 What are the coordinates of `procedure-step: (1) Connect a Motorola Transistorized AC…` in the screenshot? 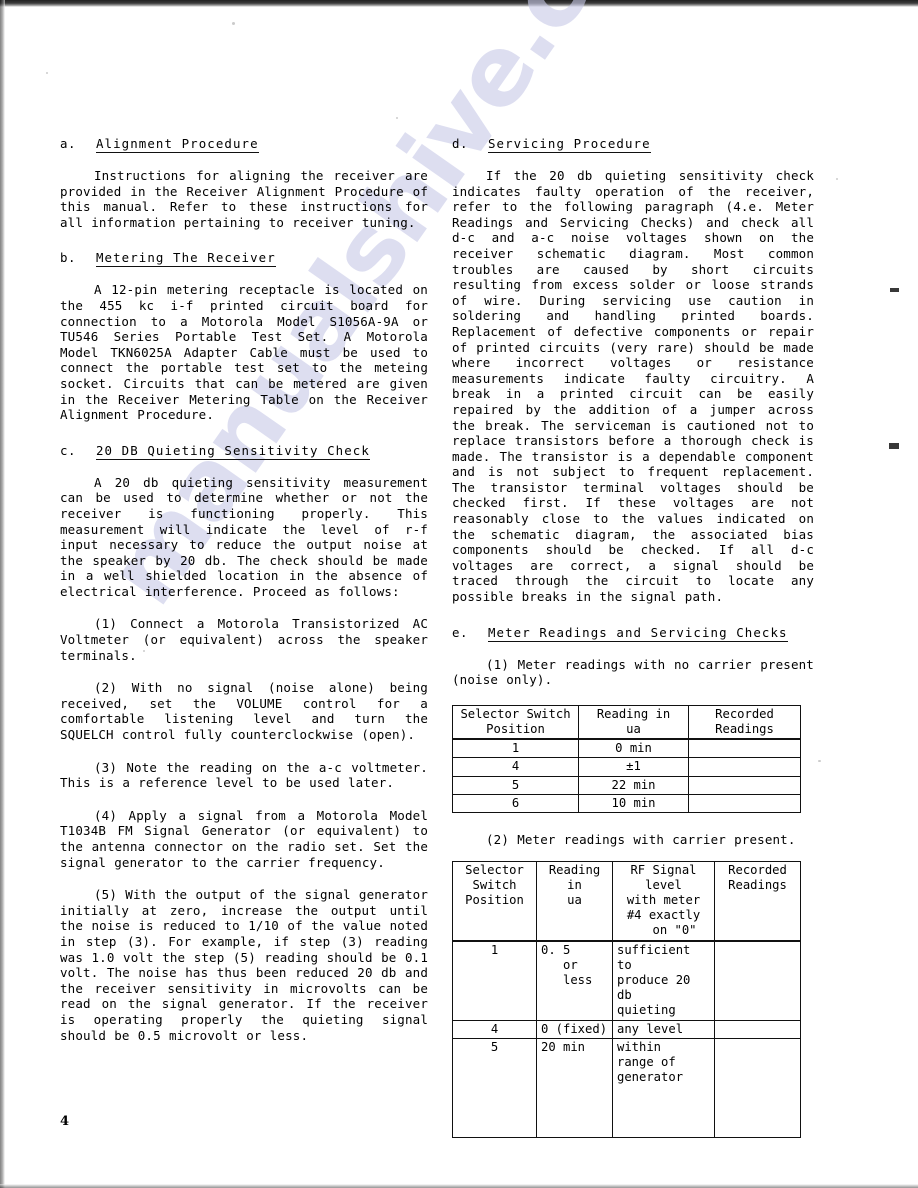 It's located at (244, 639).